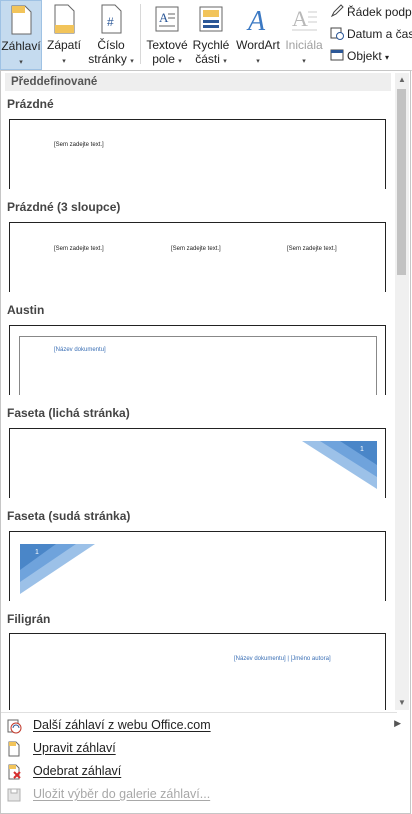  What do you see at coordinates (397, 723) in the screenshot?
I see `submenu-arrow-icon: ▶` at bounding box center [397, 723].